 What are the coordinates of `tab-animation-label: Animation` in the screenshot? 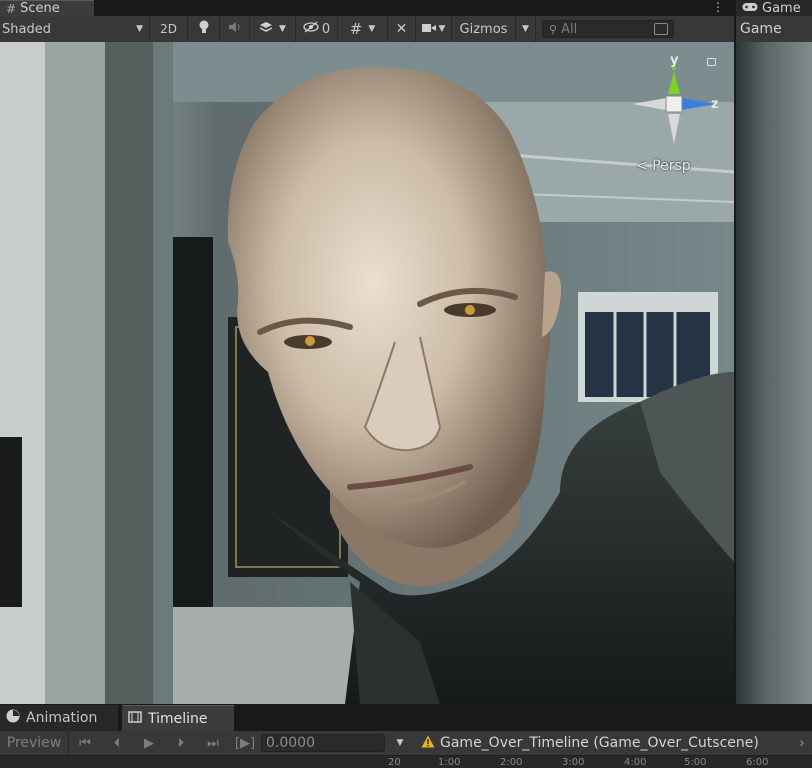 It's located at (62, 718).